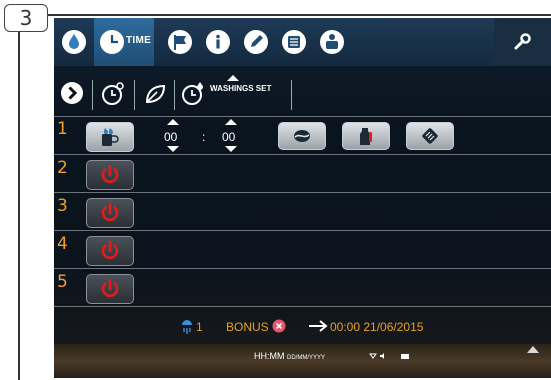 Image resolution: width=551 pixels, height=380 pixels. Describe the element at coordinates (170, 137) in the screenshot. I see `hour-value: 00` at that location.